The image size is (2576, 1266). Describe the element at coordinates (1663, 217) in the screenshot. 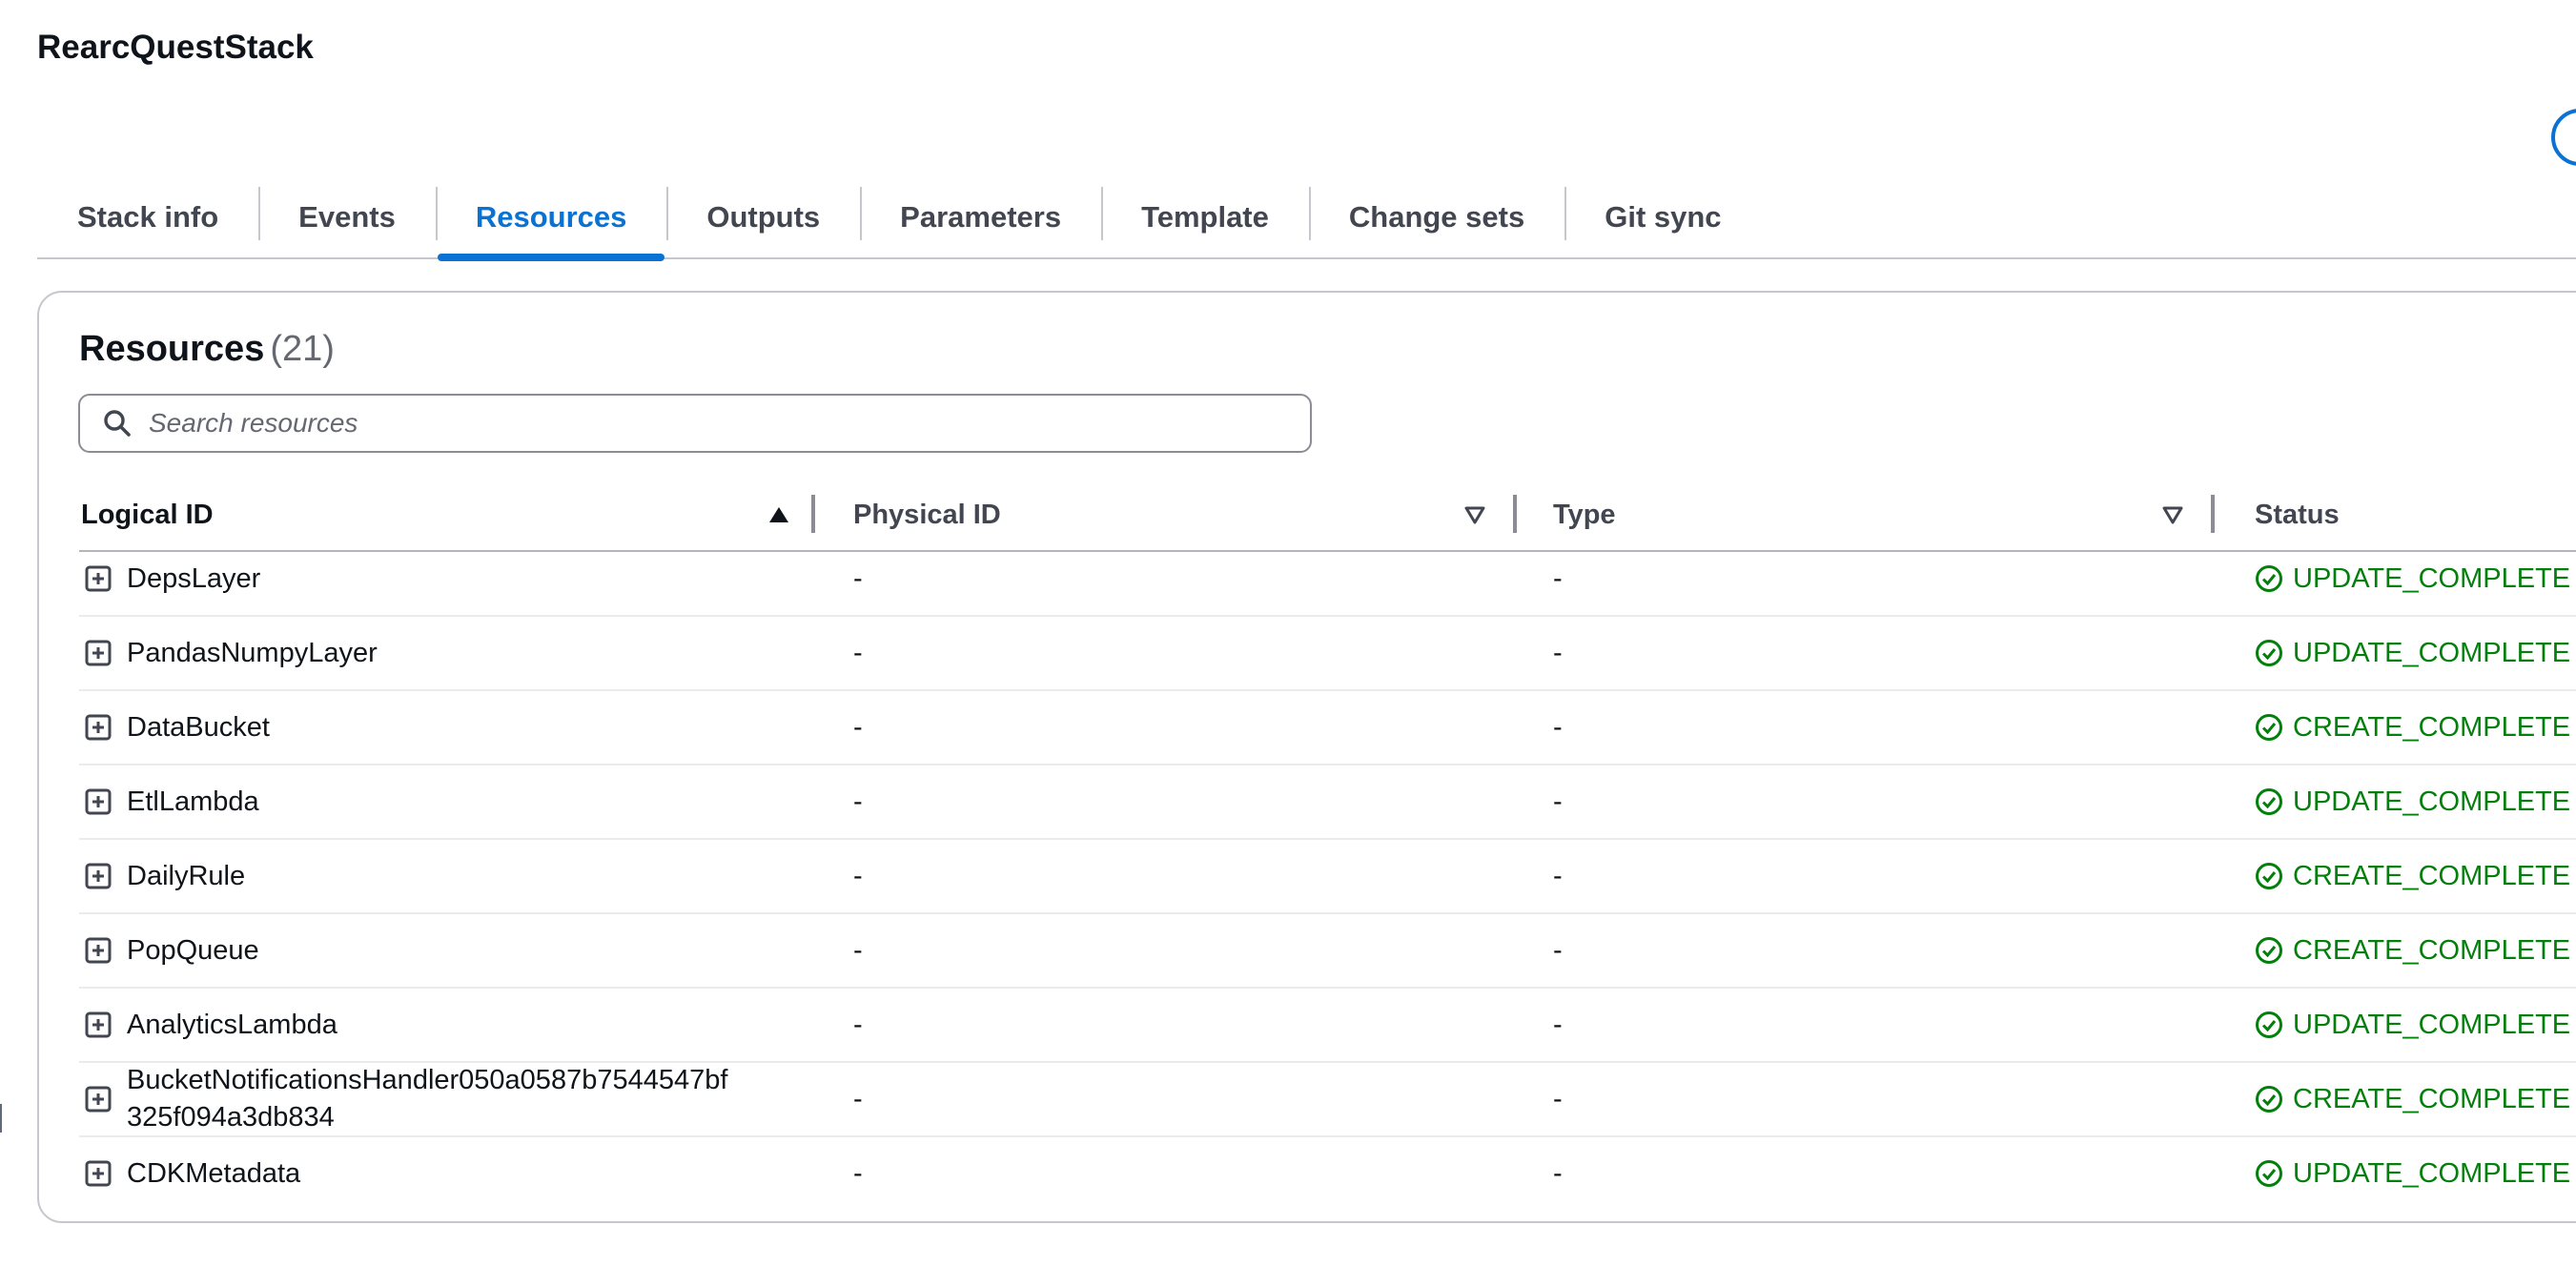

I see `tab-git-sync: Git sync` at that location.